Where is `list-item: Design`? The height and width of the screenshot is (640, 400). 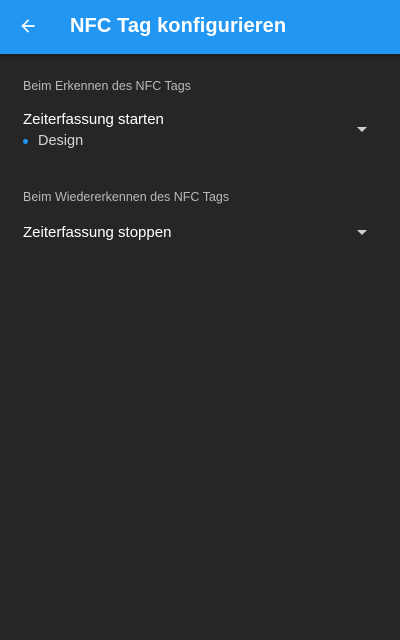 list-item: Design is located at coordinates (53, 141).